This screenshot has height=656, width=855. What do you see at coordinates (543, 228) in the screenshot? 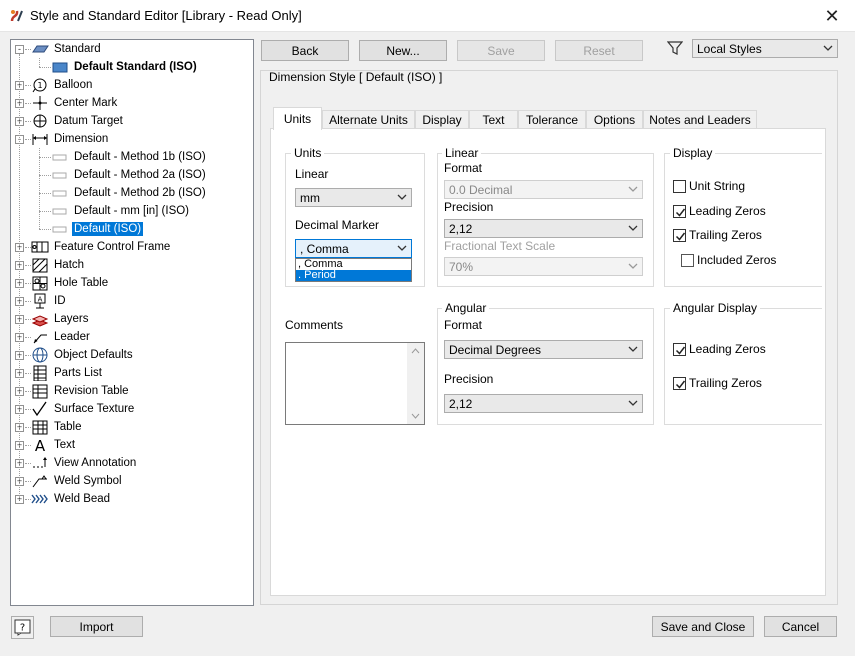
I see `linear-precision-select: 2,12` at bounding box center [543, 228].